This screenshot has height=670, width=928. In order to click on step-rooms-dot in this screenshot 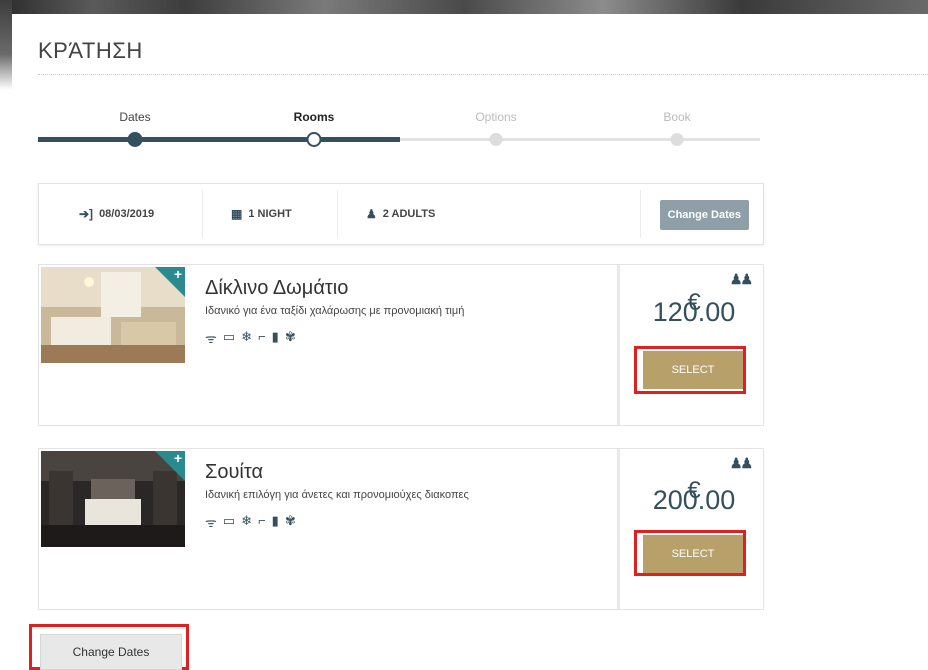, I will do `click(314, 139)`.